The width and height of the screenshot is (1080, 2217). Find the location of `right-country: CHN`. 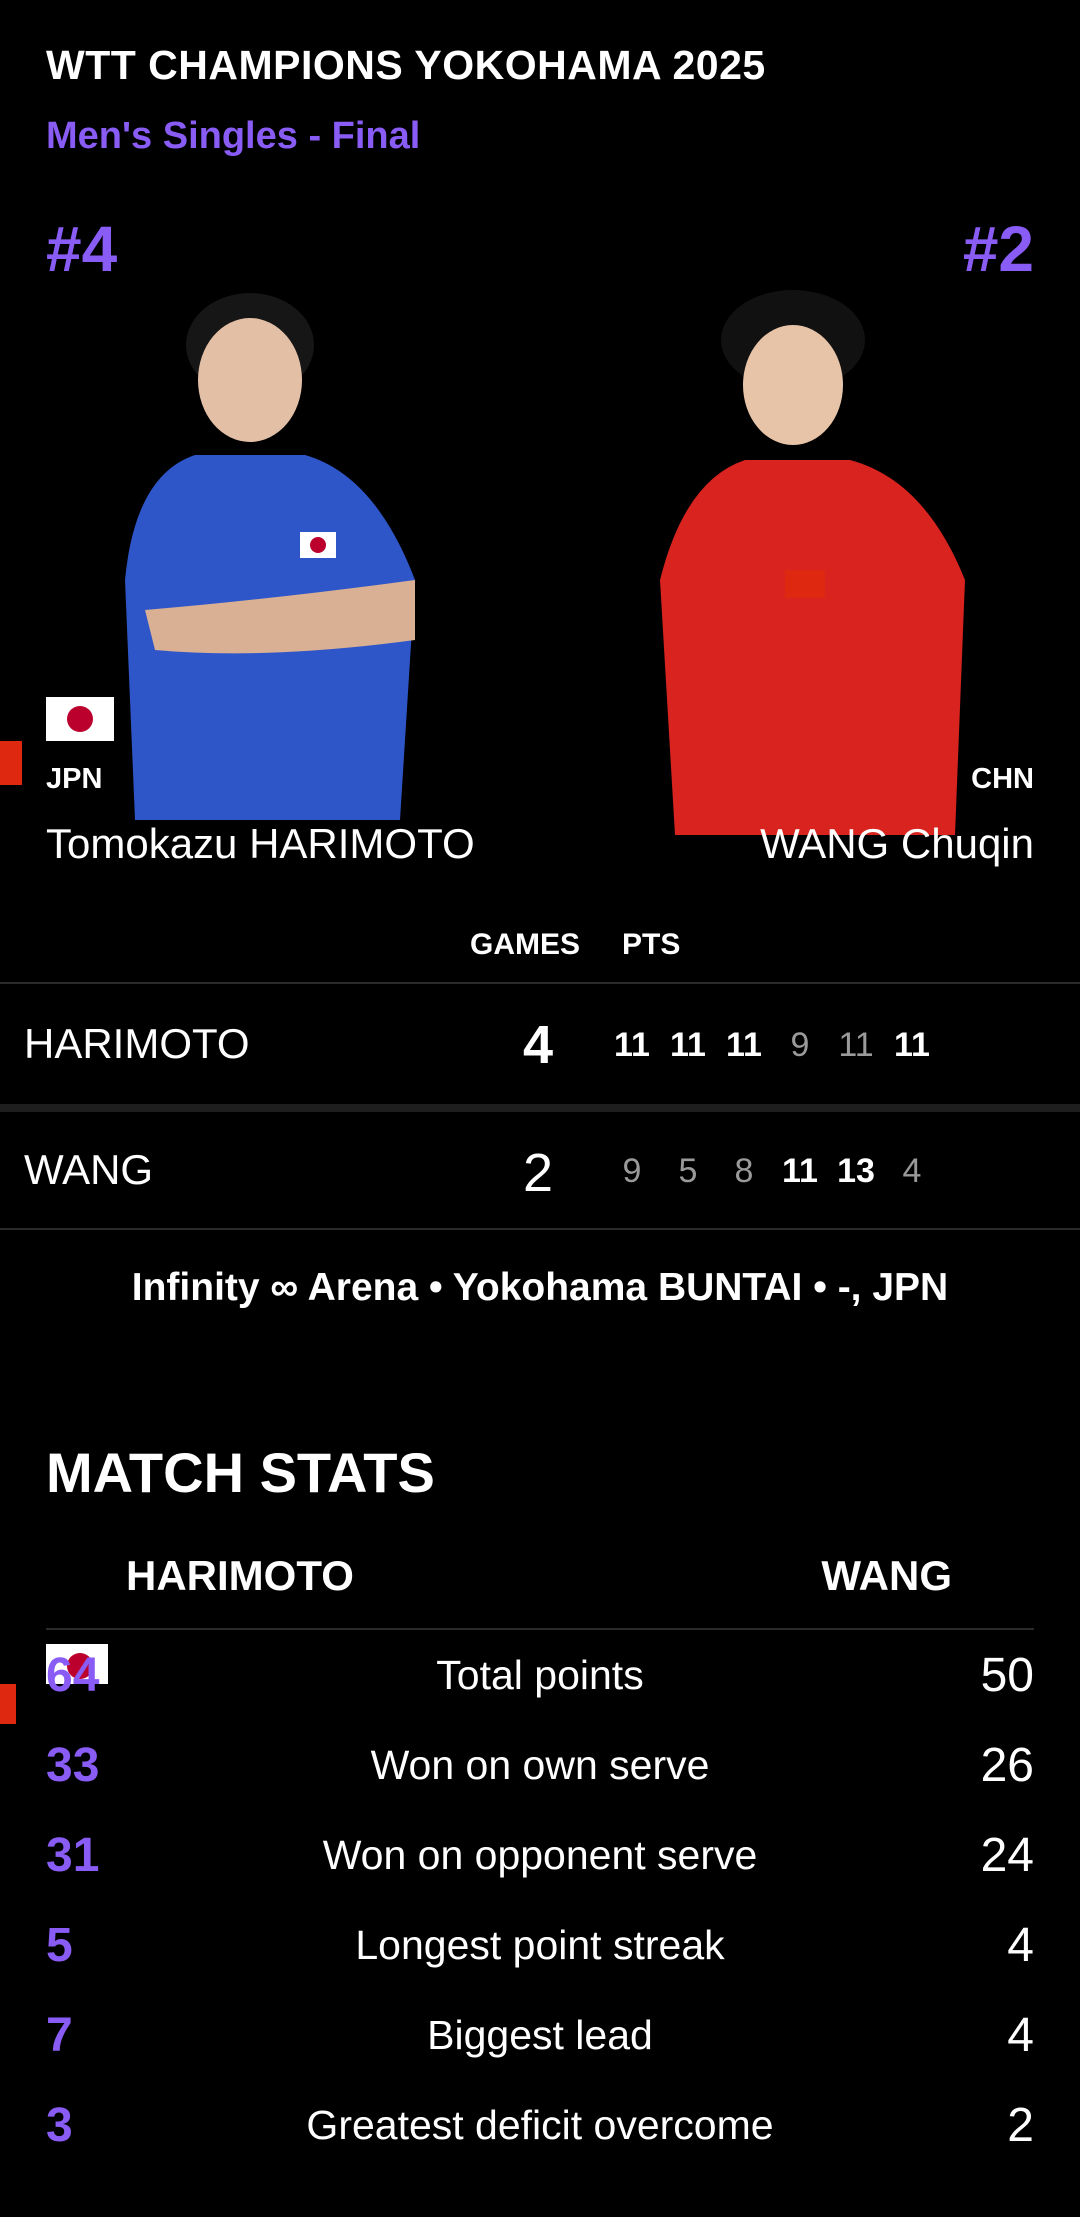

right-country: CHN is located at coordinates (1002, 779).